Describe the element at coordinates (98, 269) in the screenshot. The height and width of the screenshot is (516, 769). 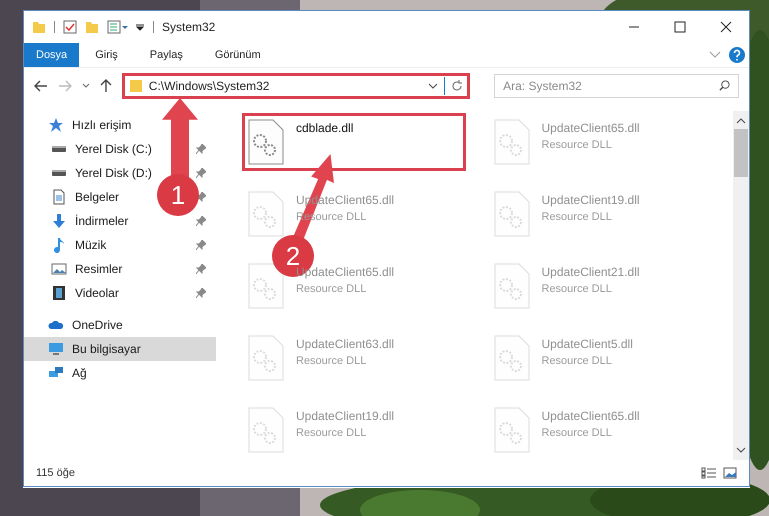
I see `sidebar-label: Resimler` at that location.